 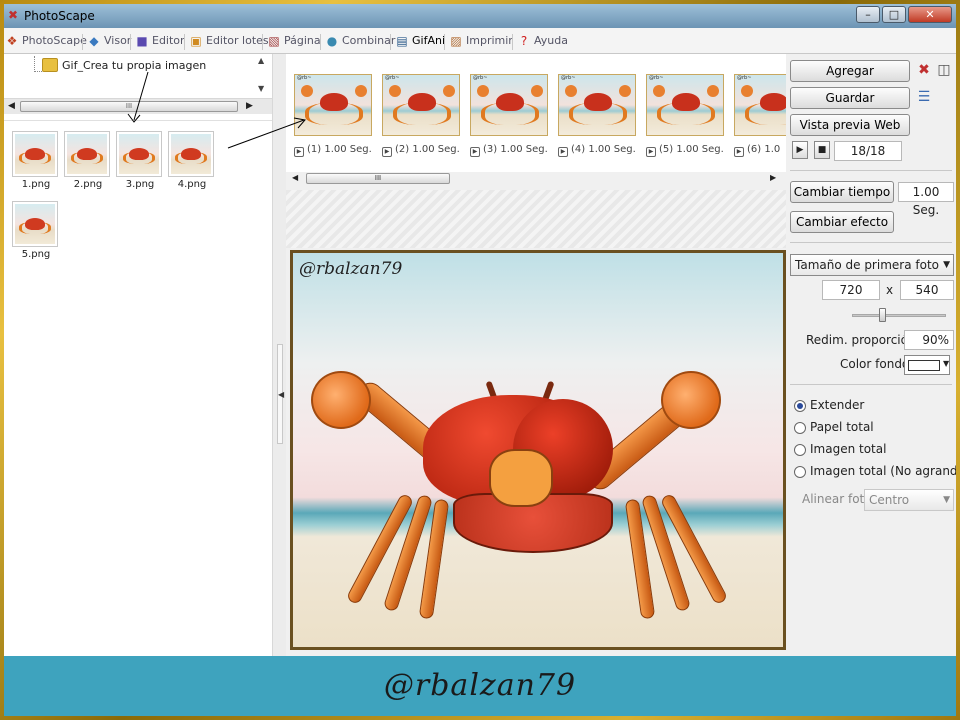 I want to click on frame-caption: ▶ (4) 1.00 Seg., so click(x=601, y=150).